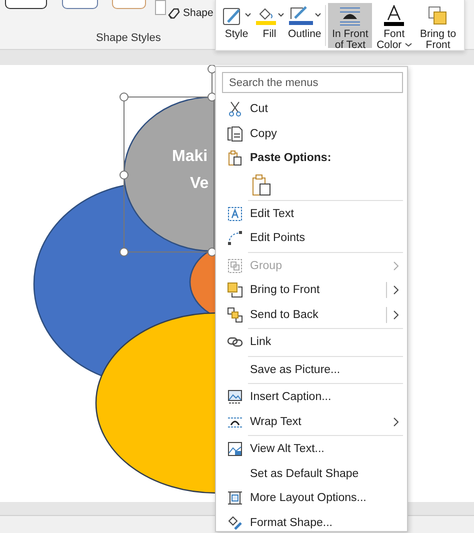 The width and height of the screenshot is (474, 533). What do you see at coordinates (291, 158) in the screenshot?
I see `menu-section-header: Paste Options:` at bounding box center [291, 158].